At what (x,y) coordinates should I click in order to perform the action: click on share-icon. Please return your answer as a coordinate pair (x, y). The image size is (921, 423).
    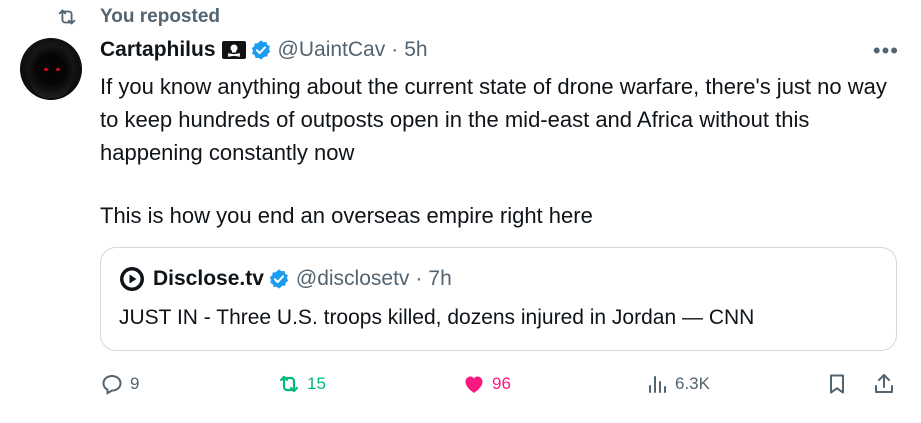
    Looking at the image, I should click on (884, 383).